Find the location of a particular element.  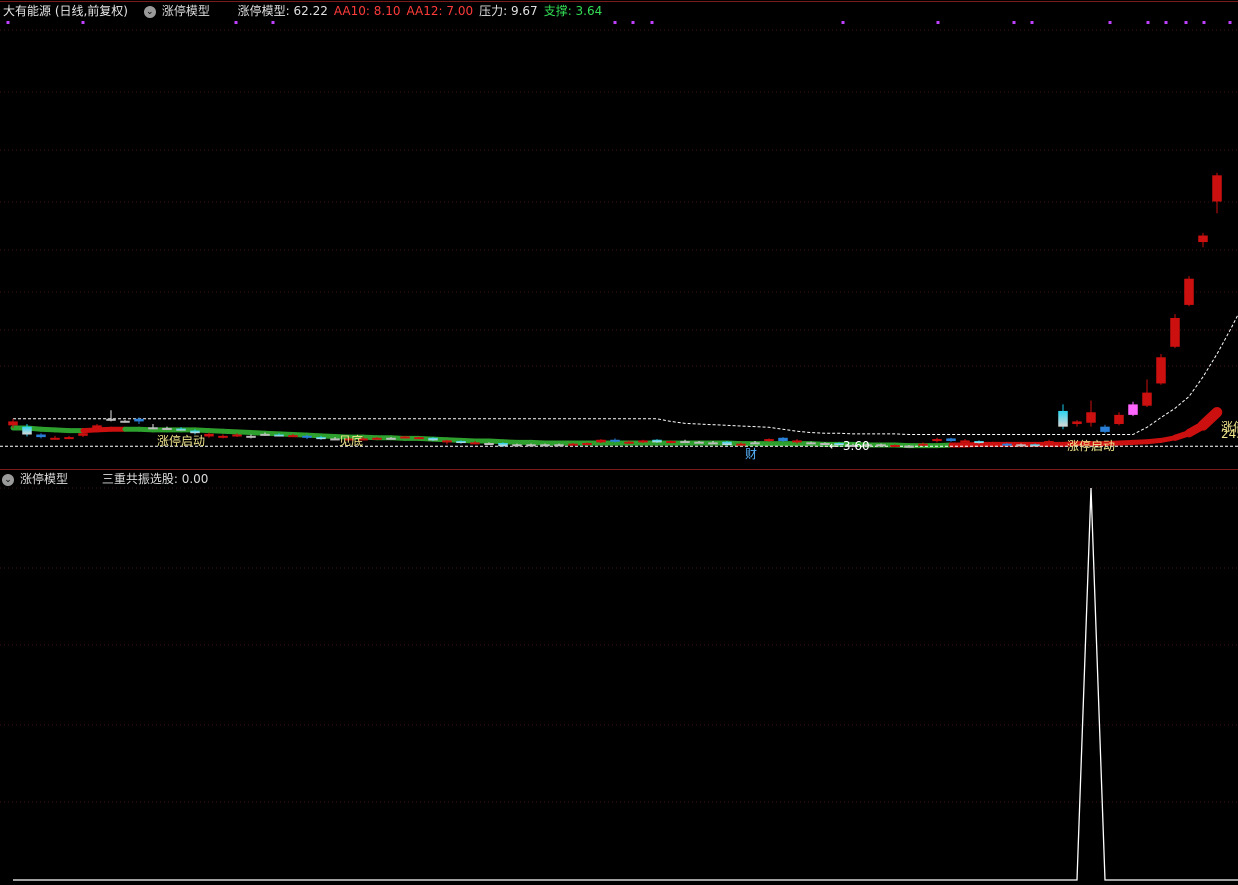

indicator-value-1: AA10: 8.10 is located at coordinates (367, 11).